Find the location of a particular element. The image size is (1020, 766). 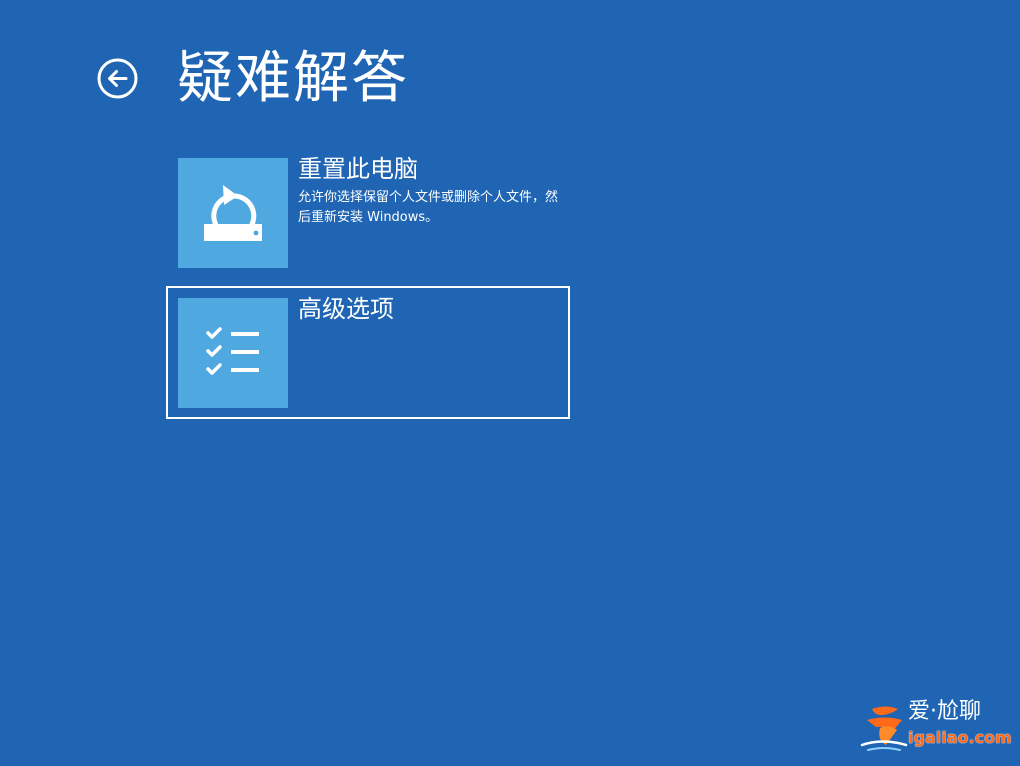

advanced-options-option: 高级选项 is located at coordinates (368, 352).